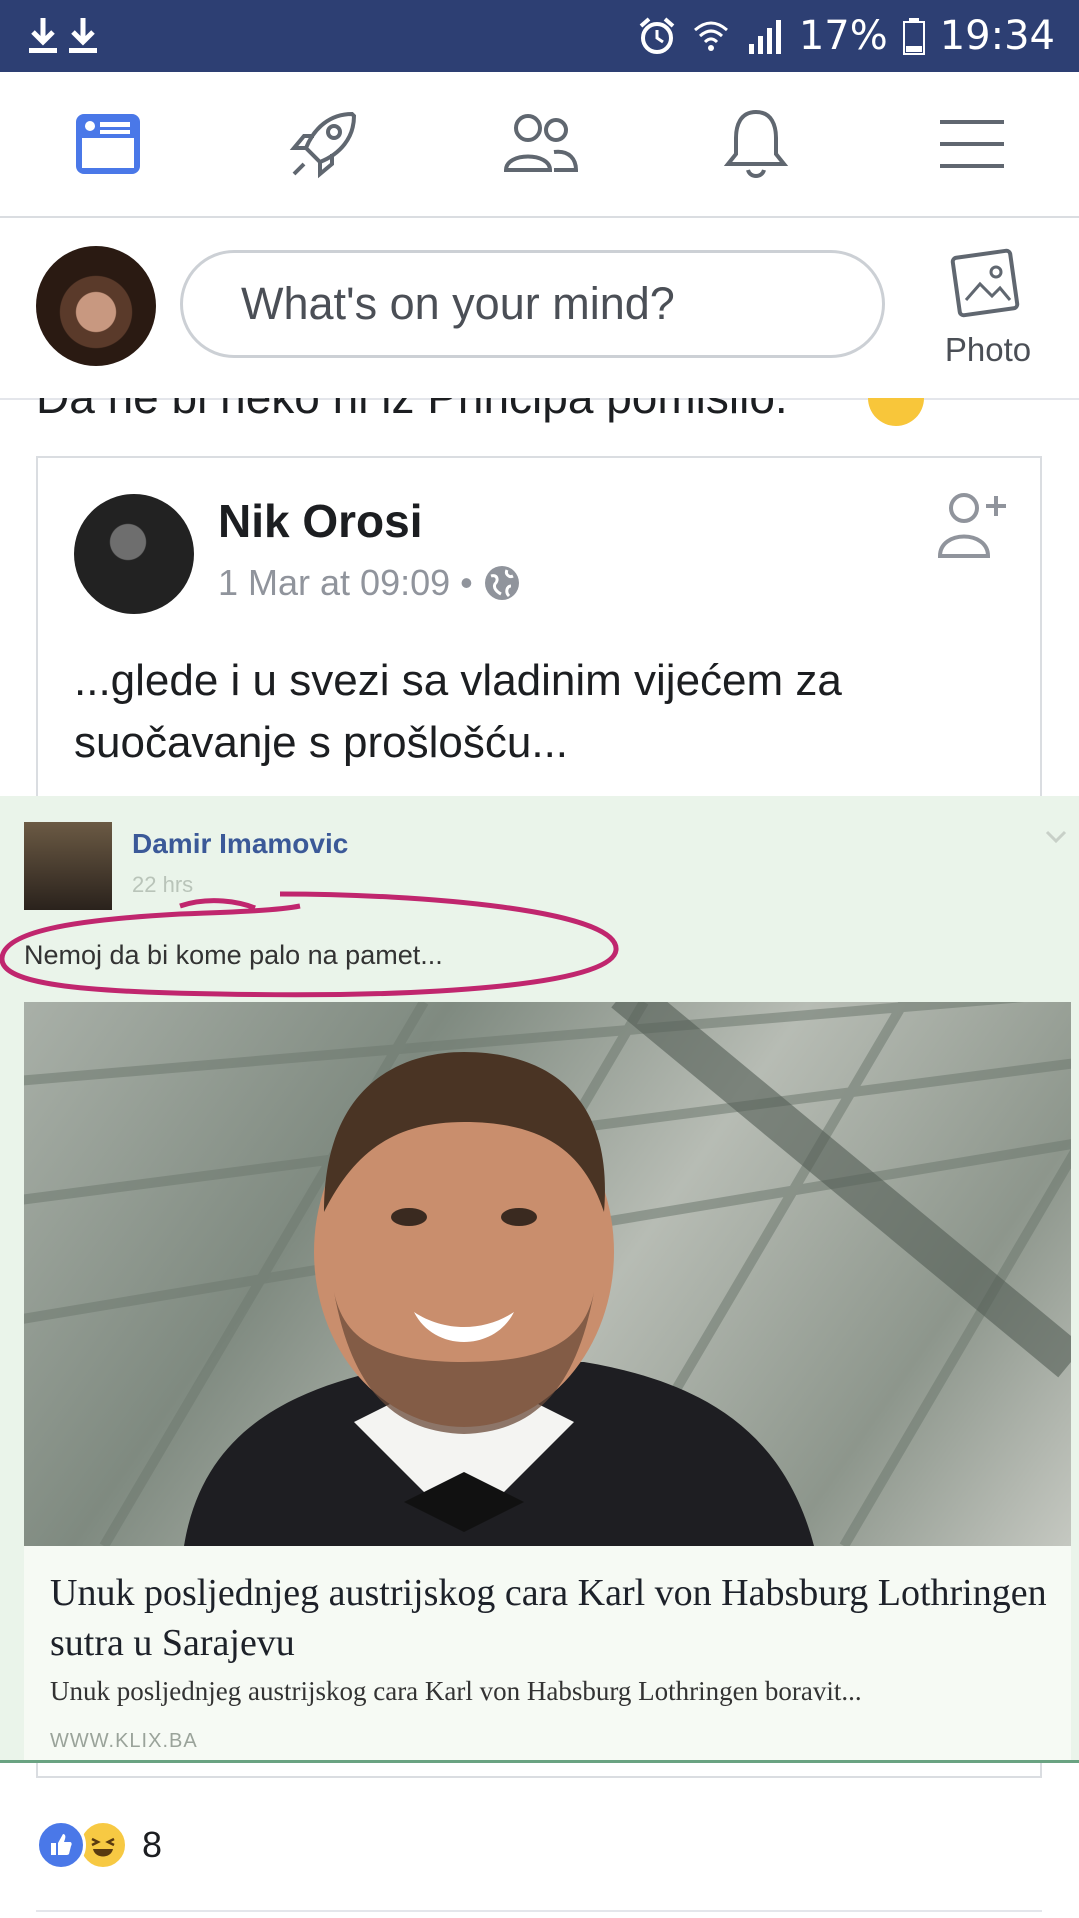 This screenshot has width=1079, height=1918. I want to click on reaction-count: 8, so click(152, 1844).